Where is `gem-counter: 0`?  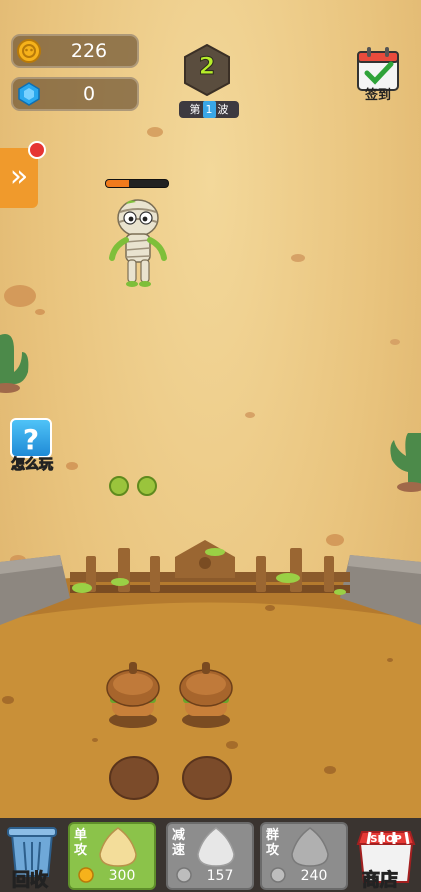
gem-counter: 0 is located at coordinates (75, 94).